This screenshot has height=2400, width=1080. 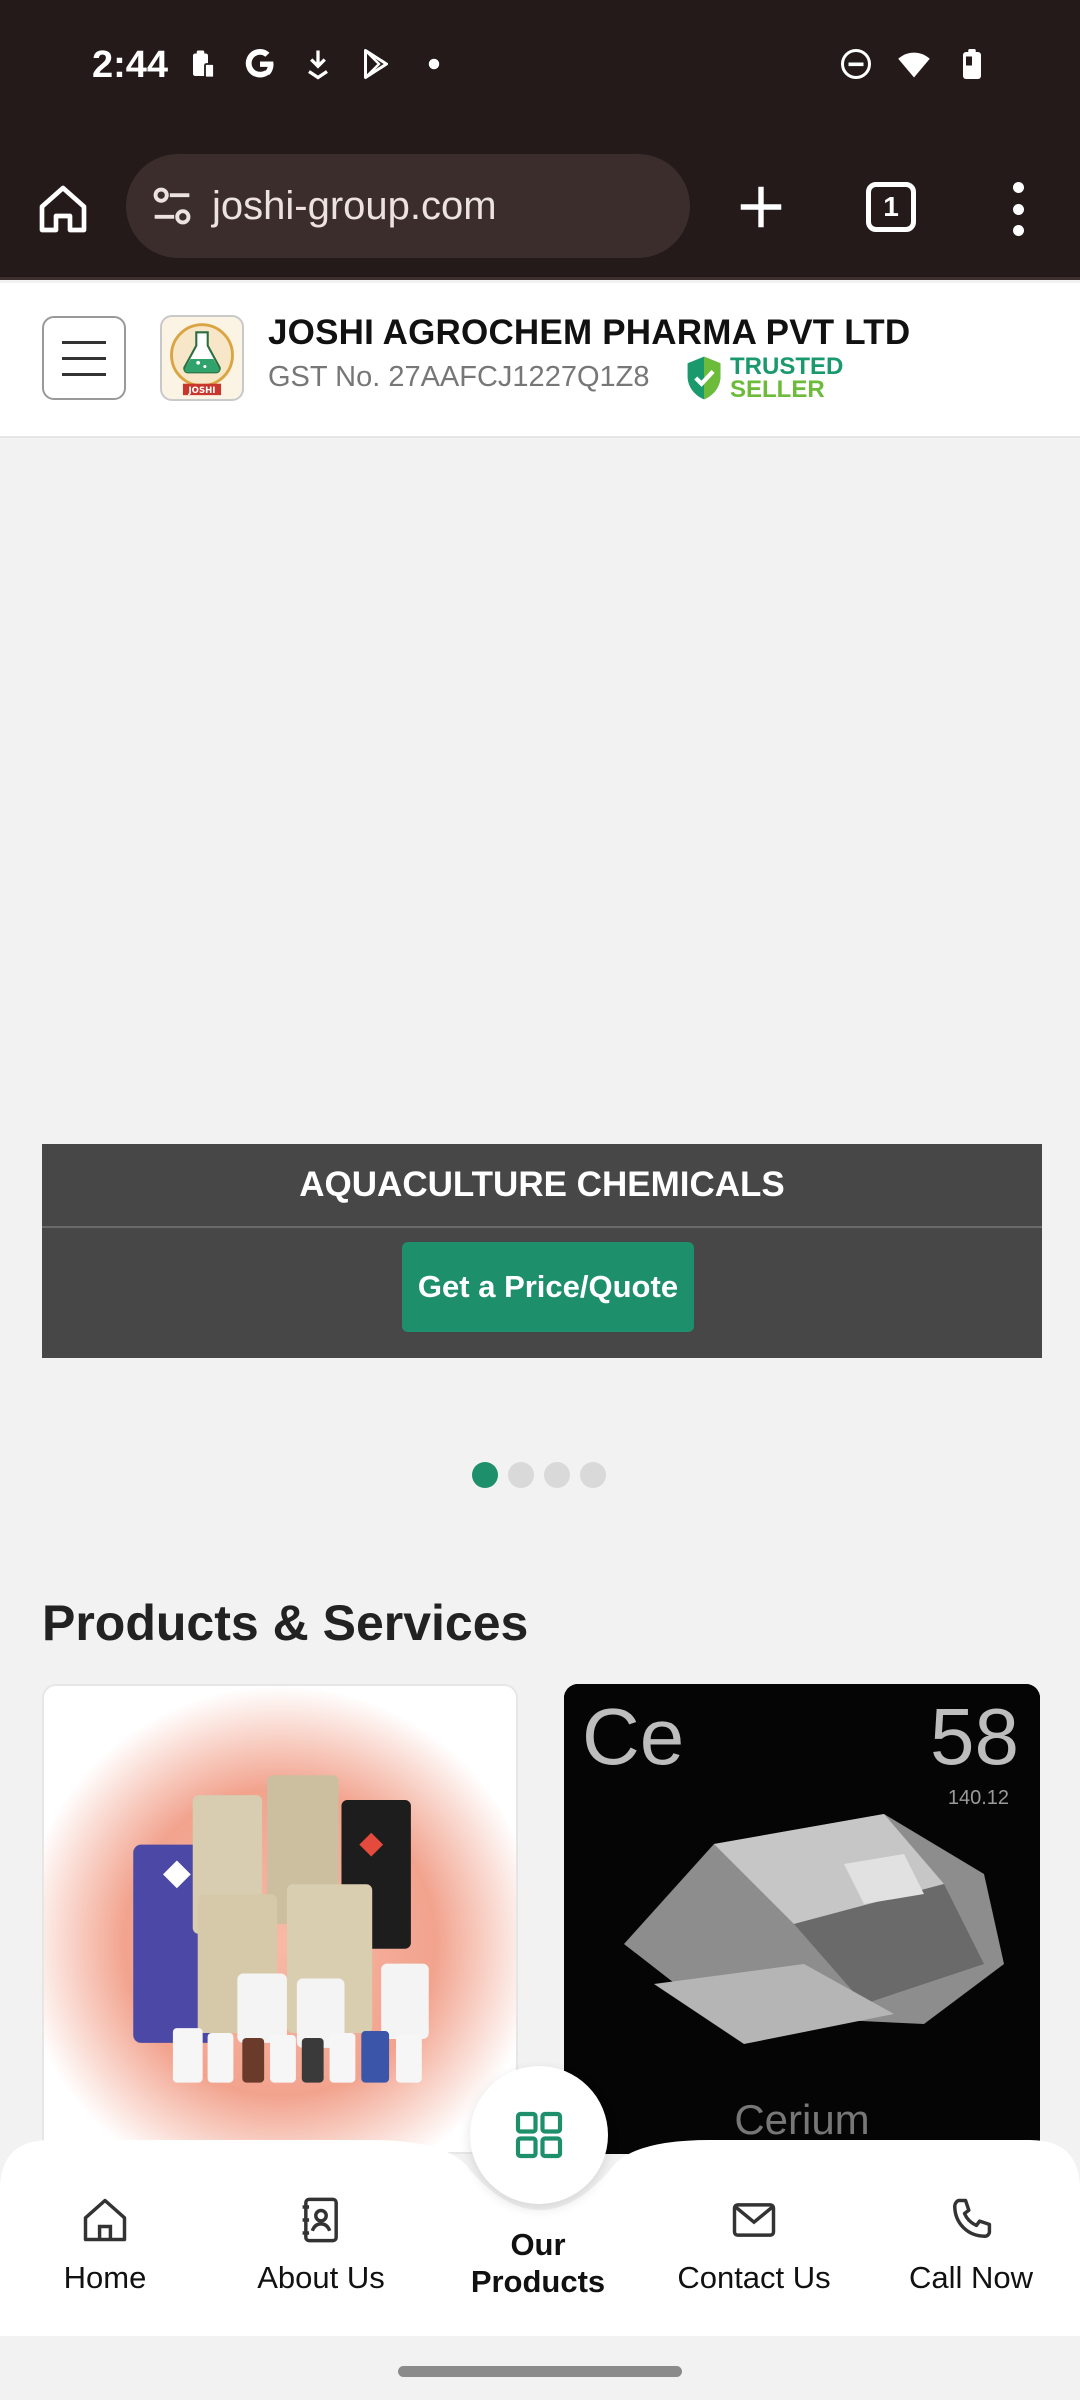 I want to click on clipboard-icon, so click(x=202, y=64).